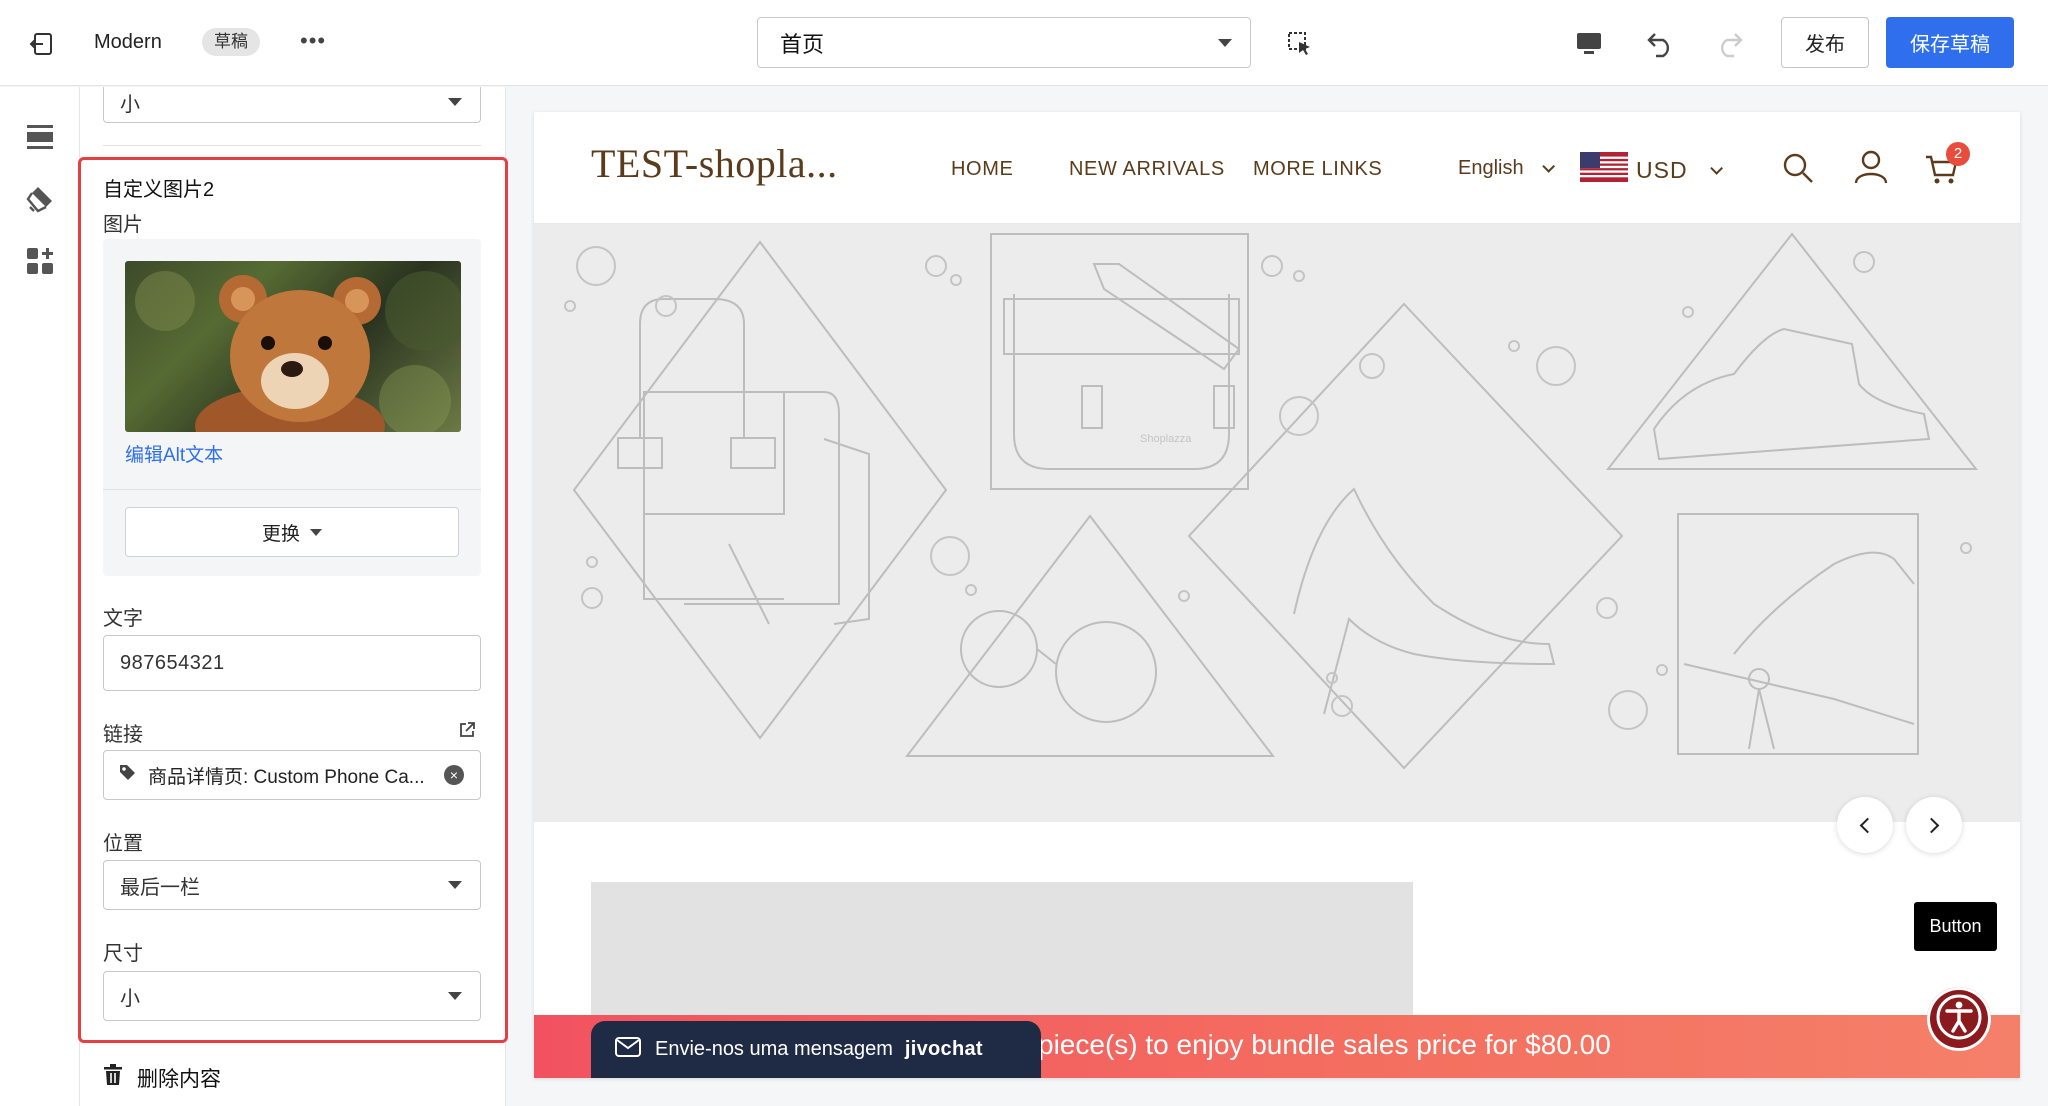 Image resolution: width=2048 pixels, height=1106 pixels. I want to click on draft-badge: 草稿, so click(231, 42).